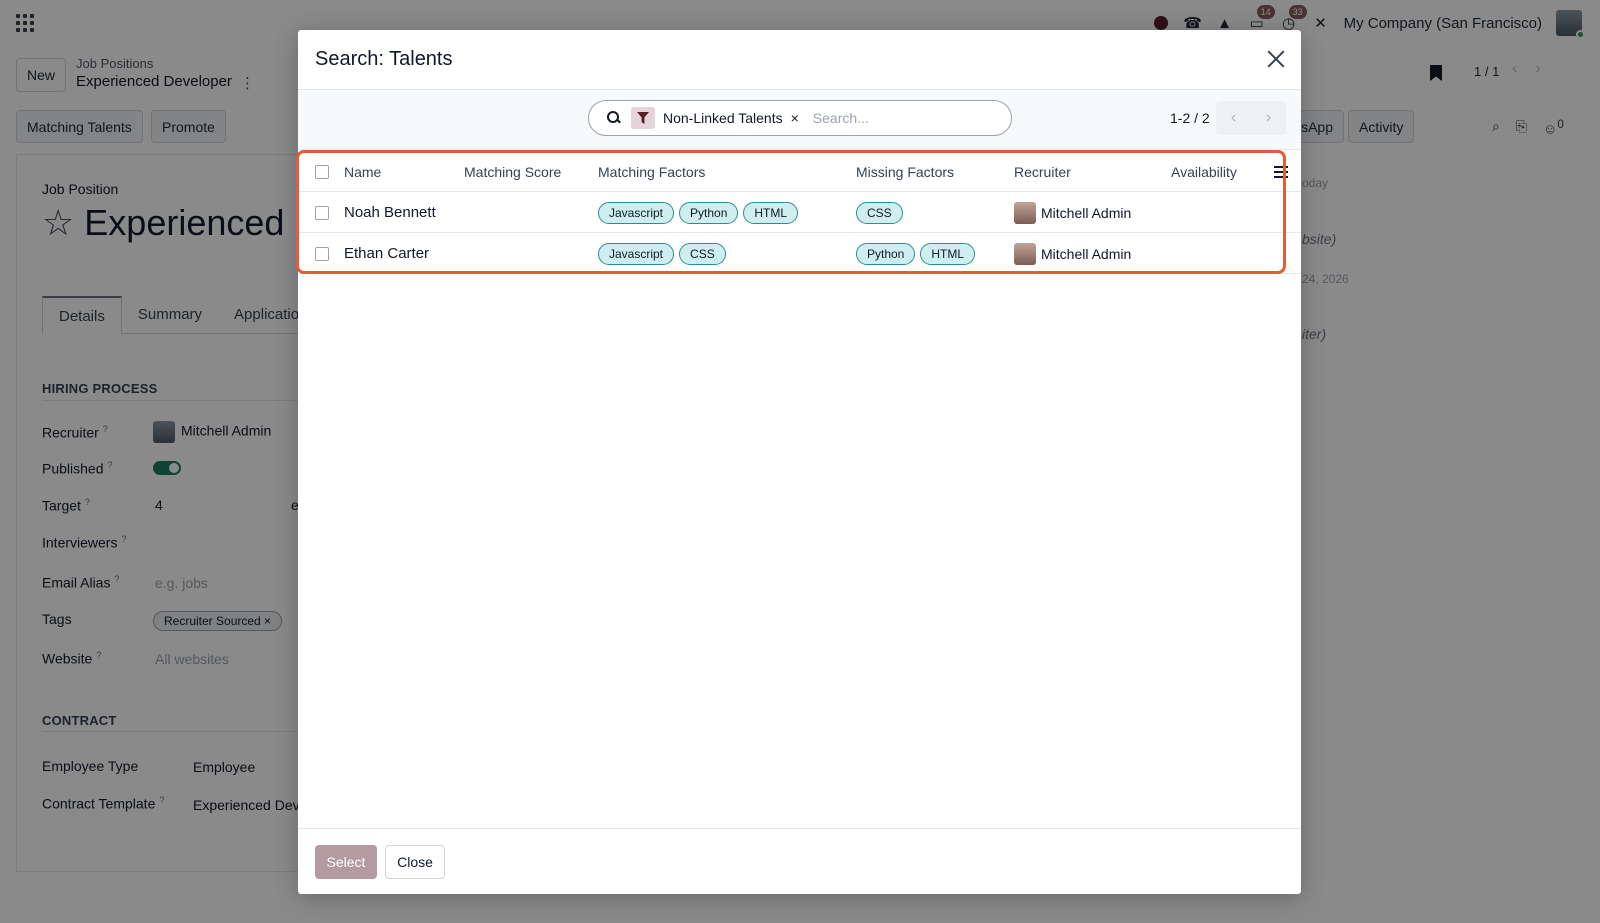 The image size is (1600, 923). Describe the element at coordinates (795, 118) in the screenshot. I see `facet-remove-icon: ×` at that location.